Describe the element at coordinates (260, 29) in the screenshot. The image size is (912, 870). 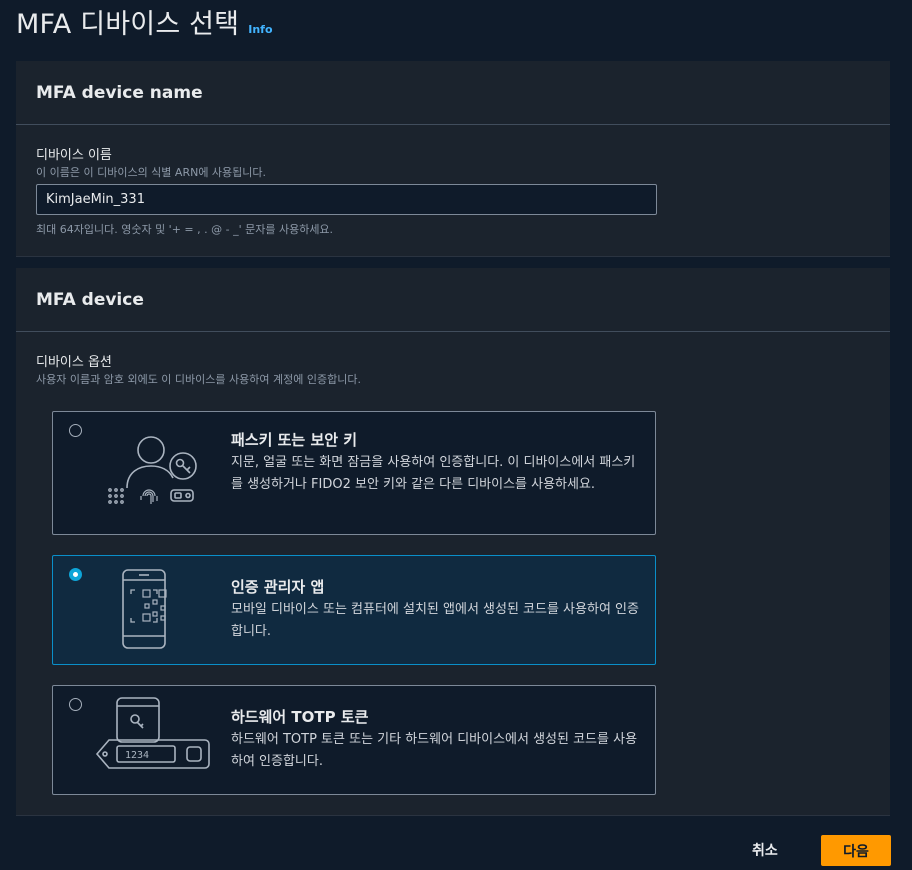
I see `info-link: Info` at that location.